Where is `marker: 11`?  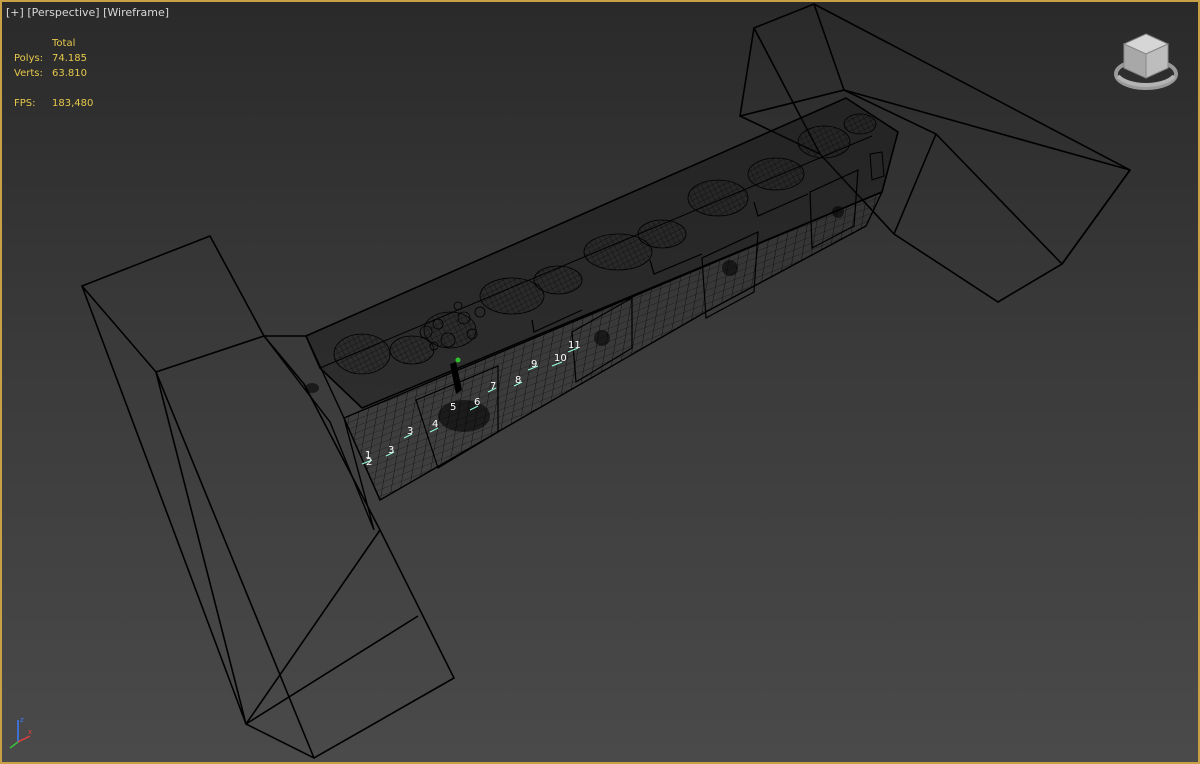
marker: 11 is located at coordinates (574, 346).